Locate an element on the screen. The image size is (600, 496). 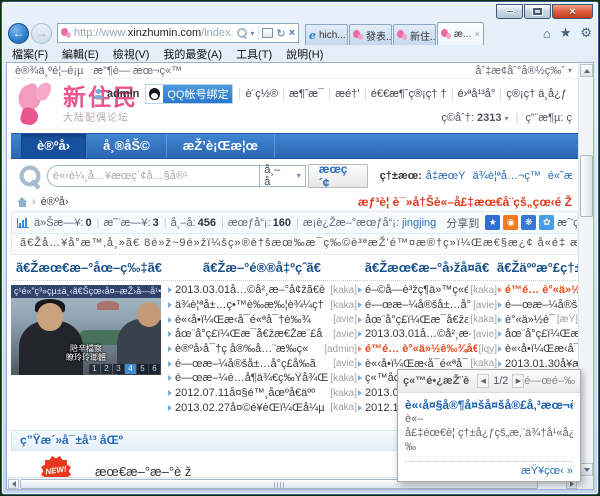
menu-item: 工具(T) is located at coordinates (254, 53).